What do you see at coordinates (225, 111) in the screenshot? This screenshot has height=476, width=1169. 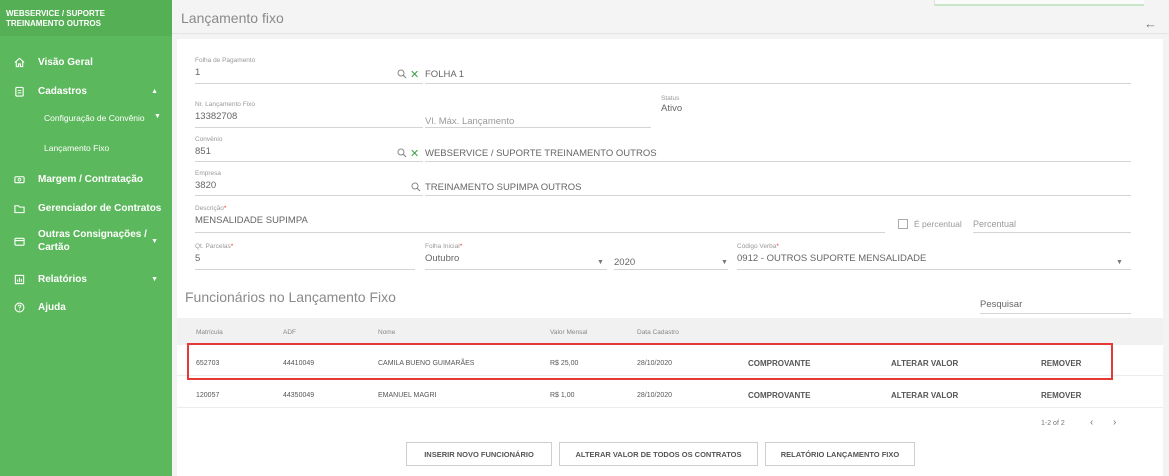 I see `nr-lancamento-field: Nr. Lançamento Fixo 13382708` at bounding box center [225, 111].